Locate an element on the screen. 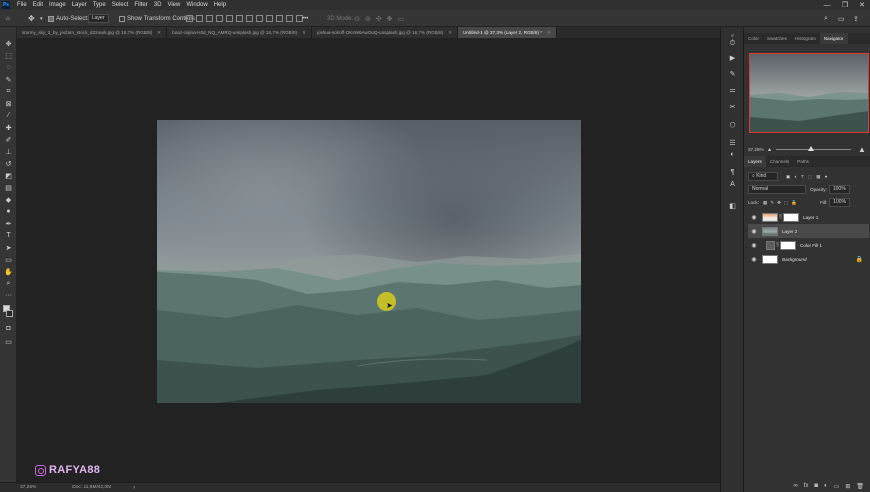  align-bottom-icon is located at coordinates (239, 18).